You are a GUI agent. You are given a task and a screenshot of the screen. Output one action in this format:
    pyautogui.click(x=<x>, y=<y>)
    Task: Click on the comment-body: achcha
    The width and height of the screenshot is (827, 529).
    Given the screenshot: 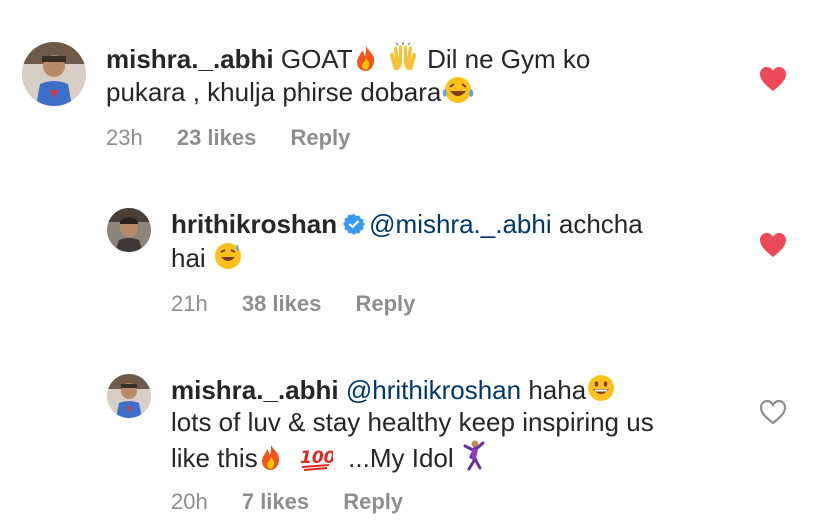 What is the action you would take?
    pyautogui.click(x=600, y=224)
    